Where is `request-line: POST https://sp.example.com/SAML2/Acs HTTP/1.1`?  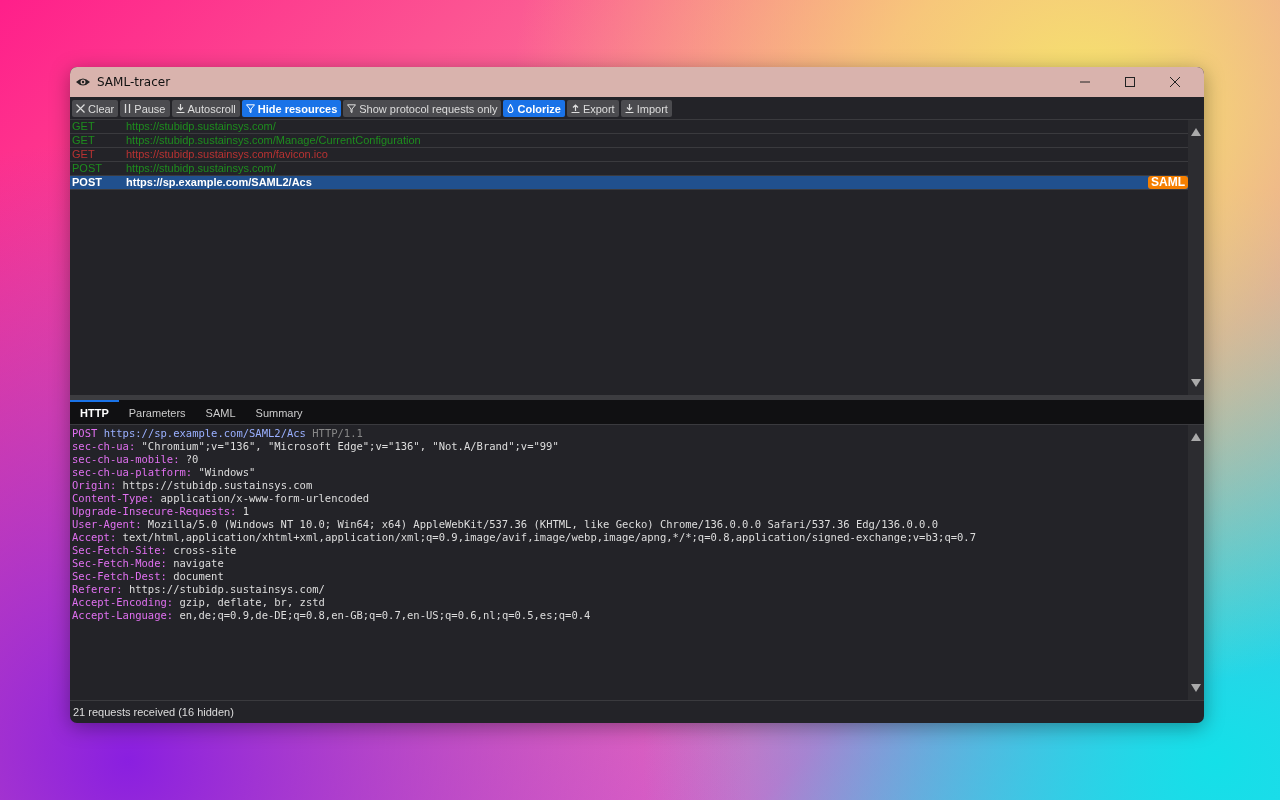
request-line: POST https://sp.example.com/SAML2/Acs HTTP/1.1 is located at coordinates (218, 433).